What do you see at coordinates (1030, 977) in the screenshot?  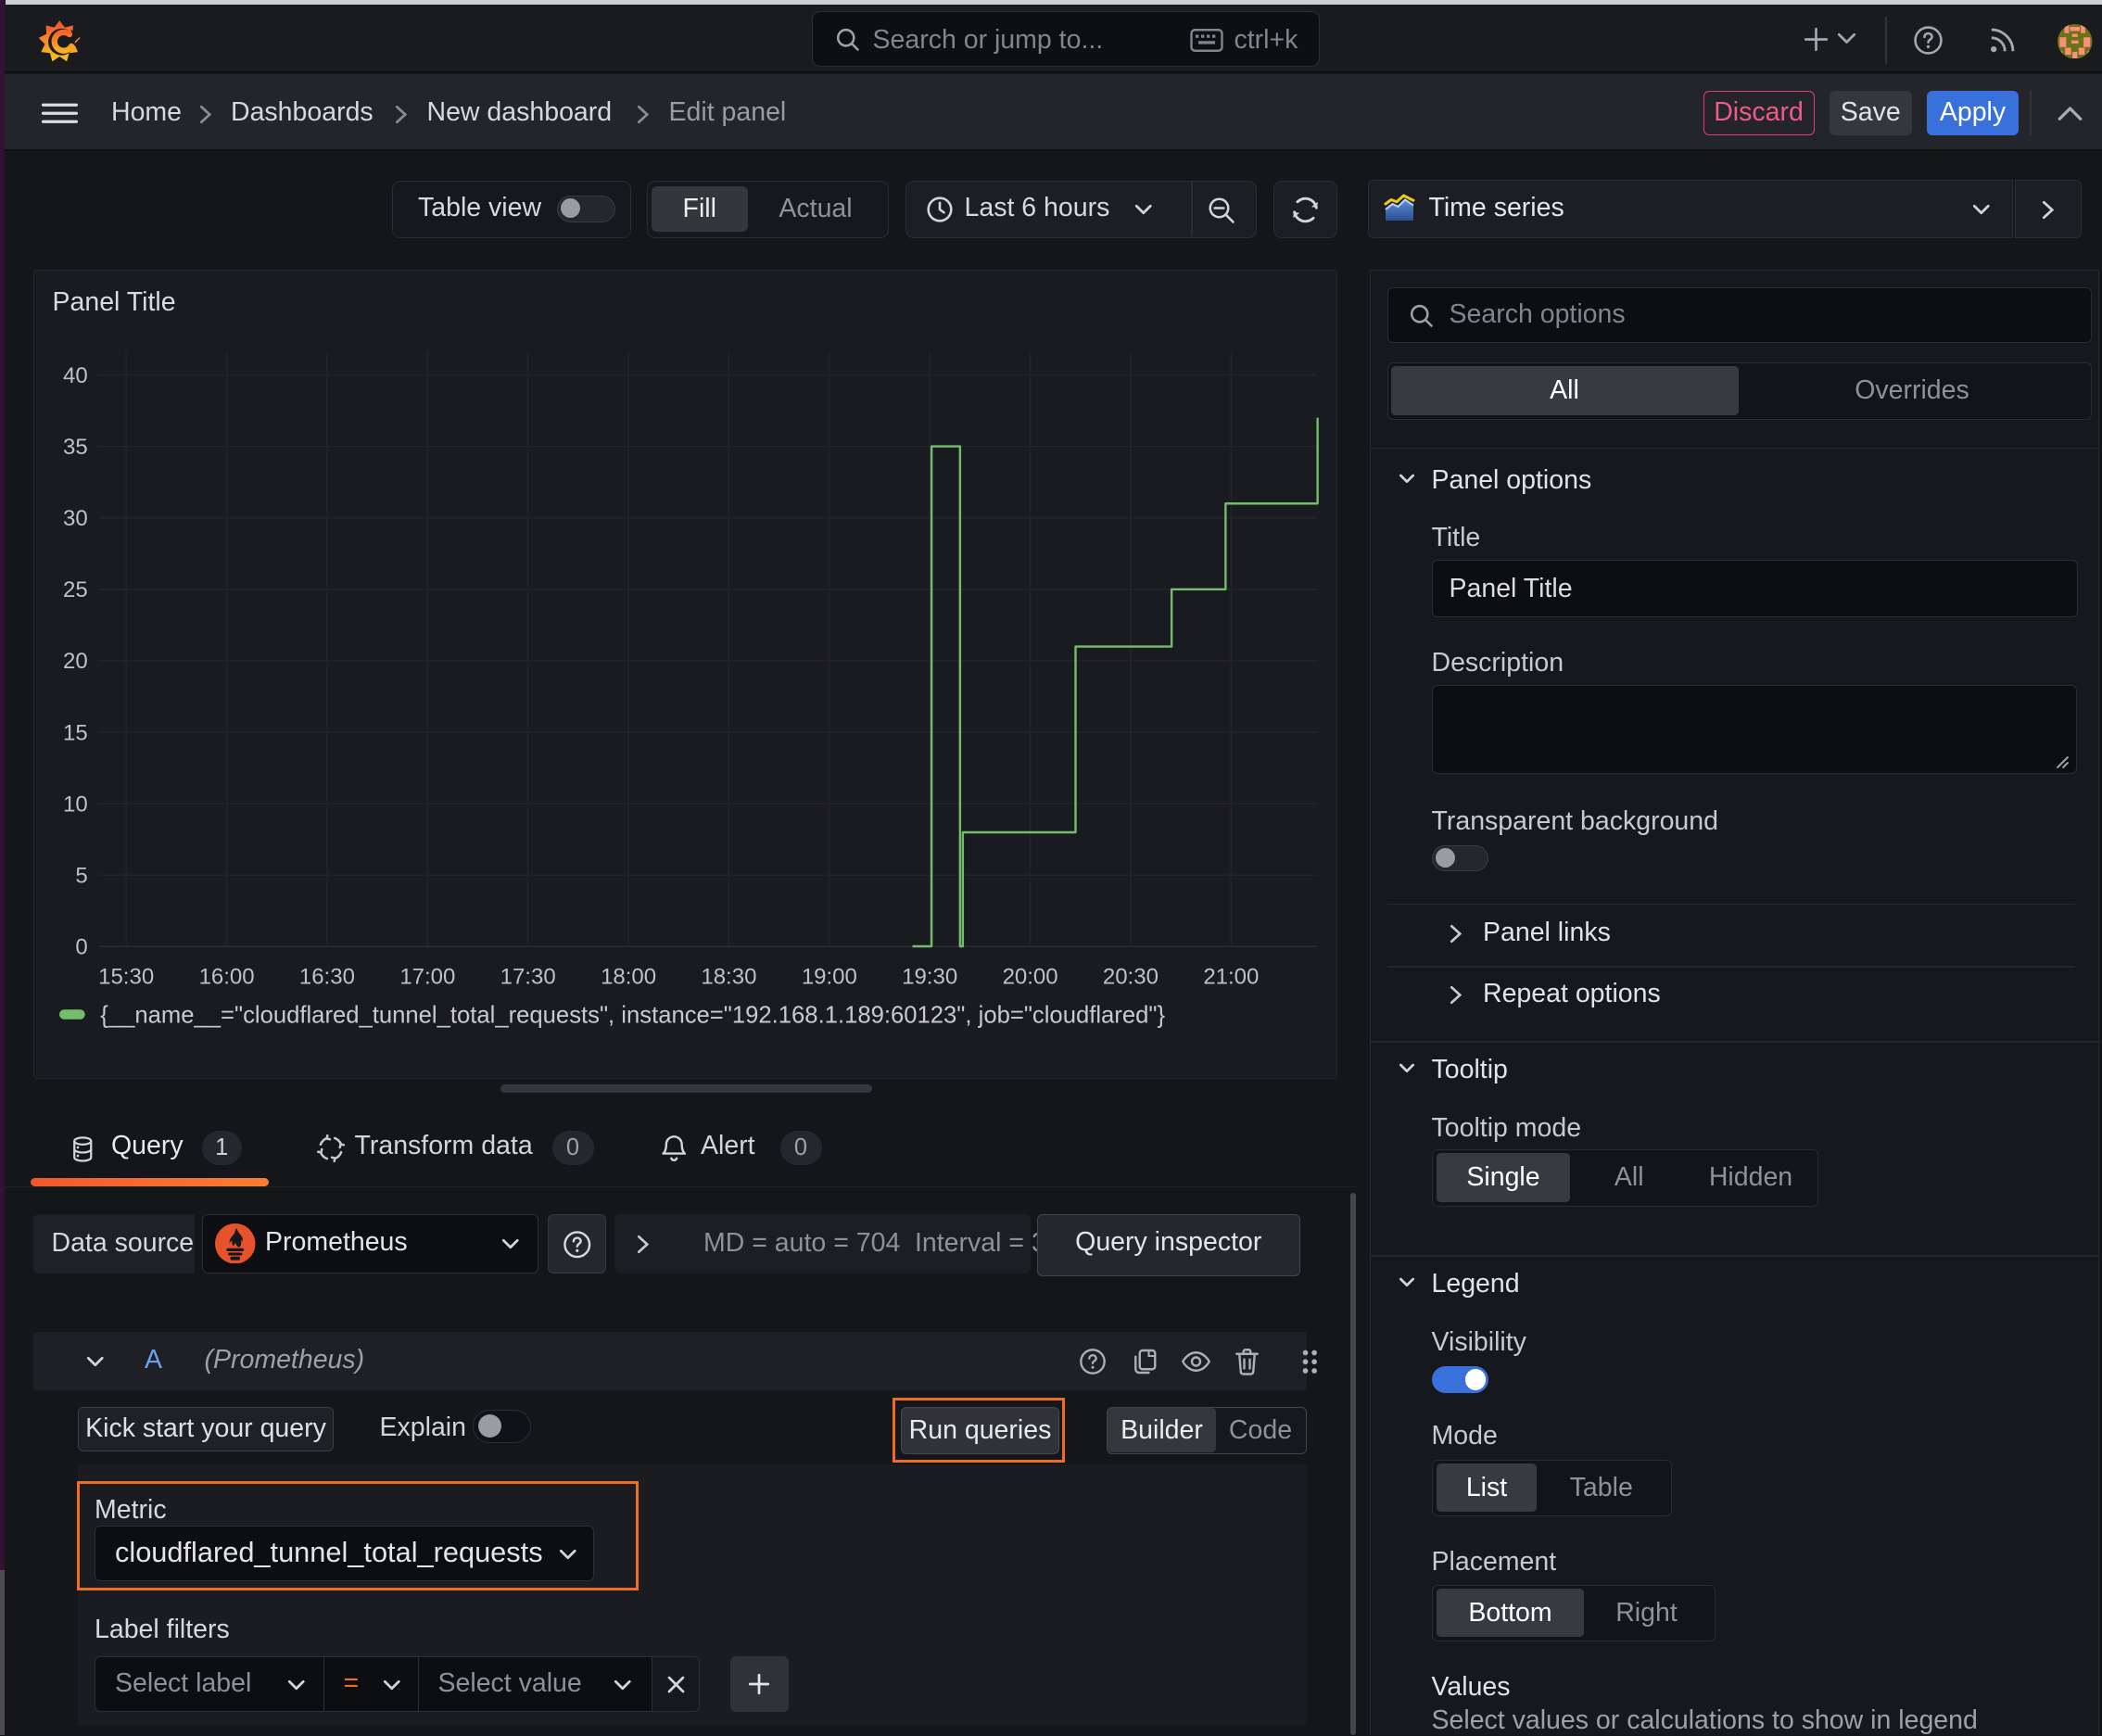 I see `svg-text: 20:00` at bounding box center [1030, 977].